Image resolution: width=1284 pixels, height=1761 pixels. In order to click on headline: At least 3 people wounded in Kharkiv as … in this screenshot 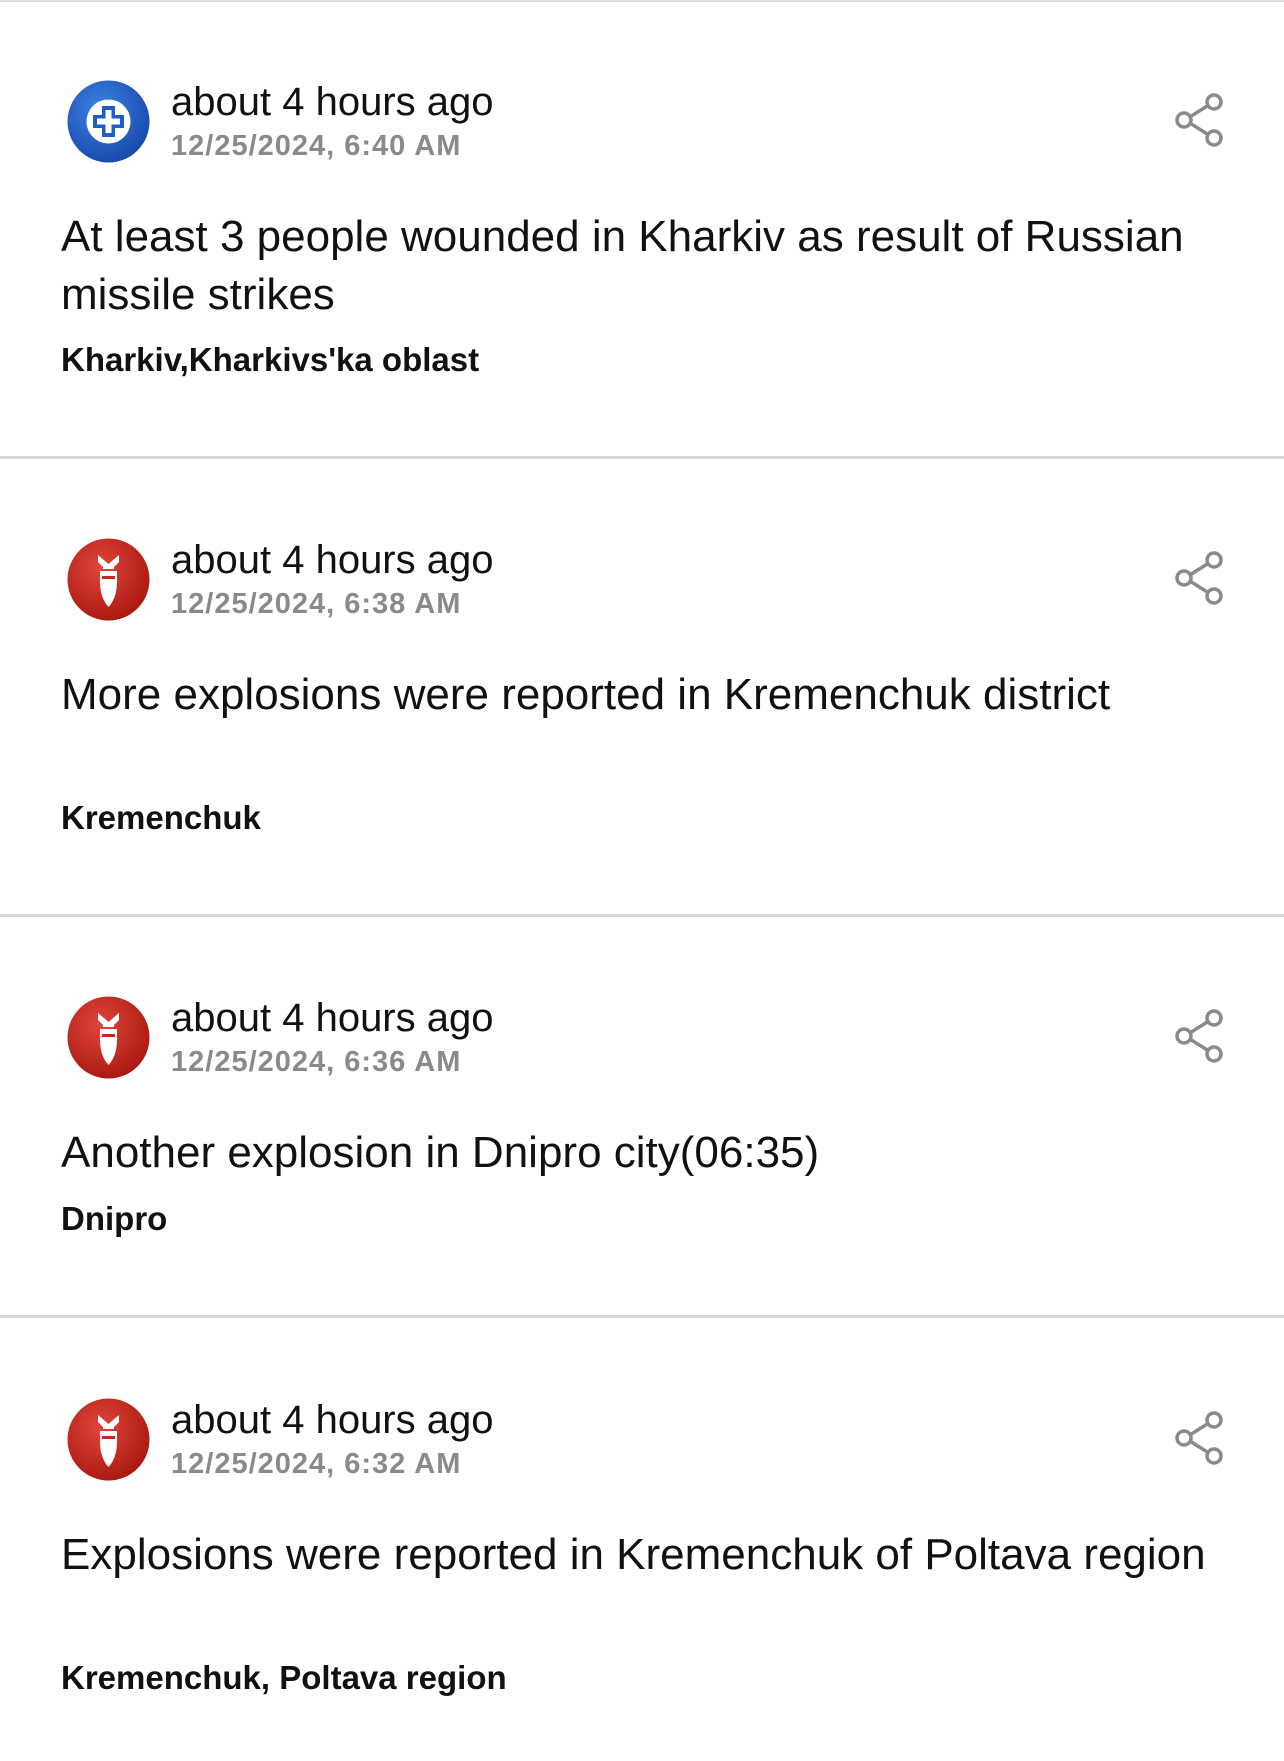, I will do `click(622, 265)`.